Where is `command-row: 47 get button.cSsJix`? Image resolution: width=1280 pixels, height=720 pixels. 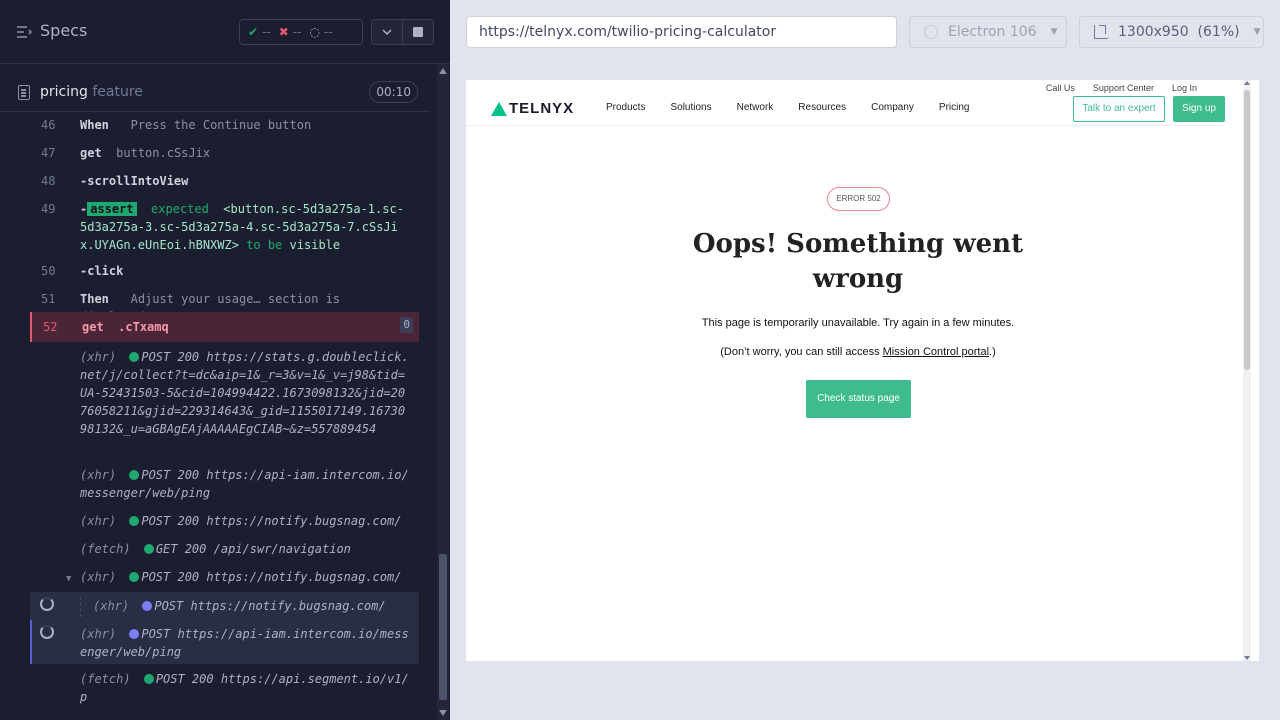 command-row: 47 get button.cSsJix is located at coordinates (224, 153).